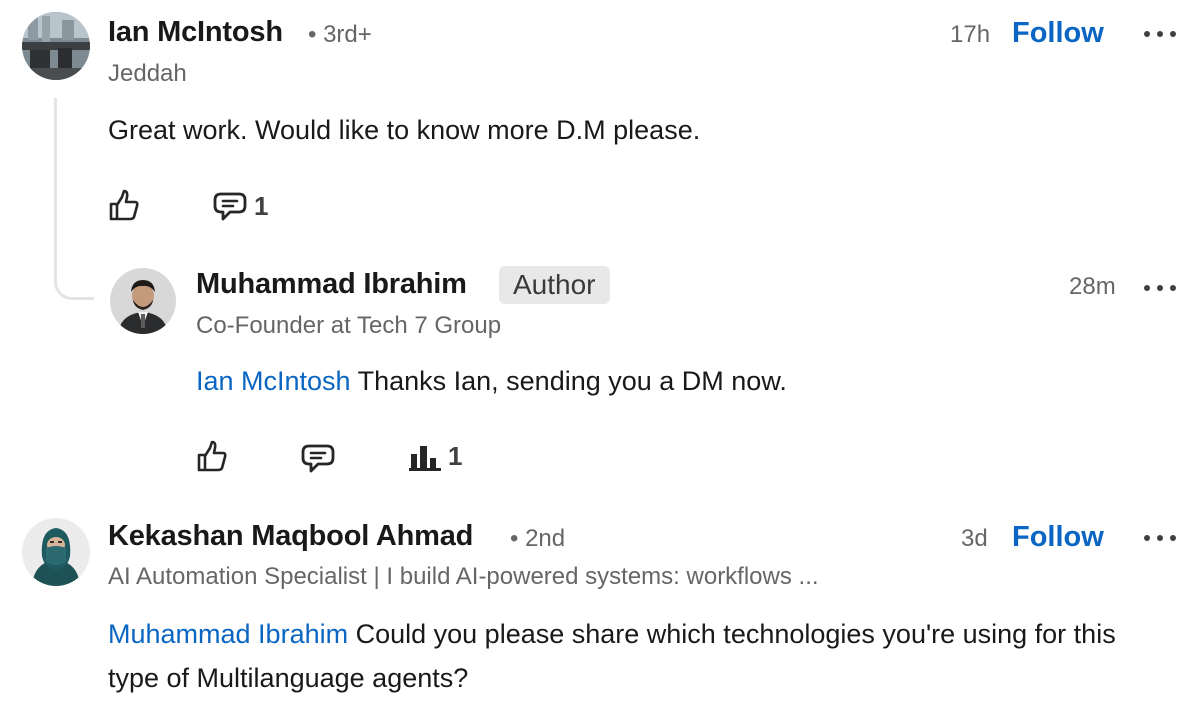 The height and width of the screenshot is (706, 1198). I want to click on reply-button: 1, so click(240, 206).